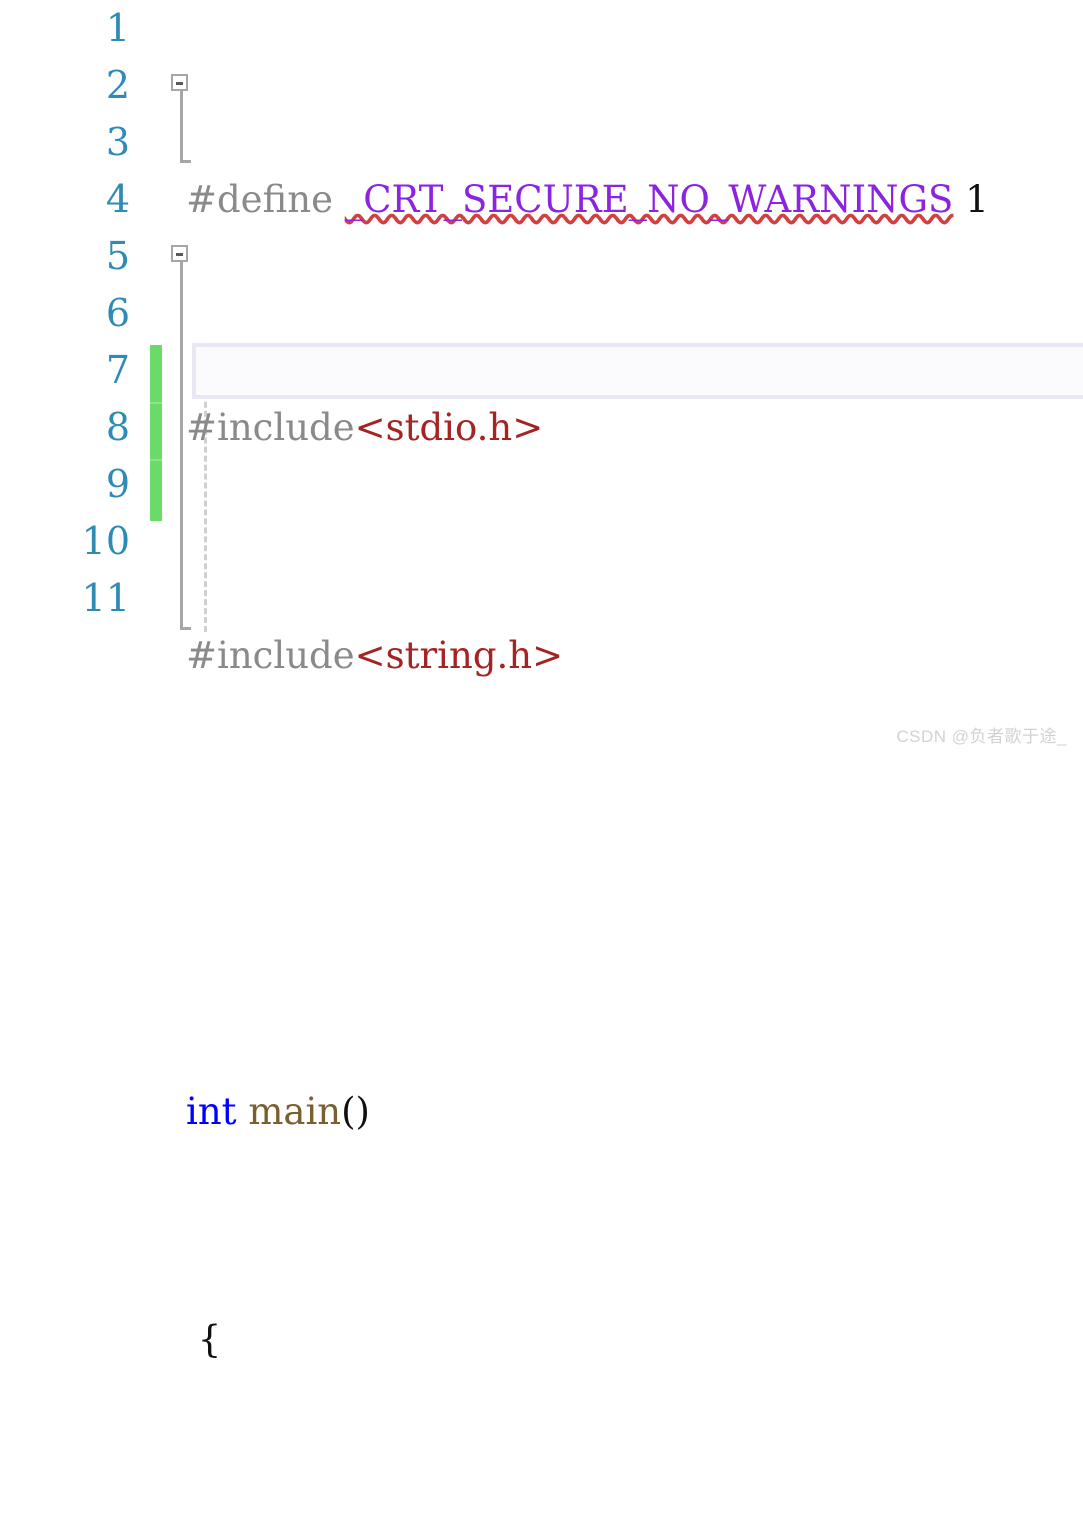 Image resolution: width=1083 pixels, height=1514 pixels. Describe the element at coordinates (977, 199) in the screenshot. I see `token-macro-value: 1` at that location.